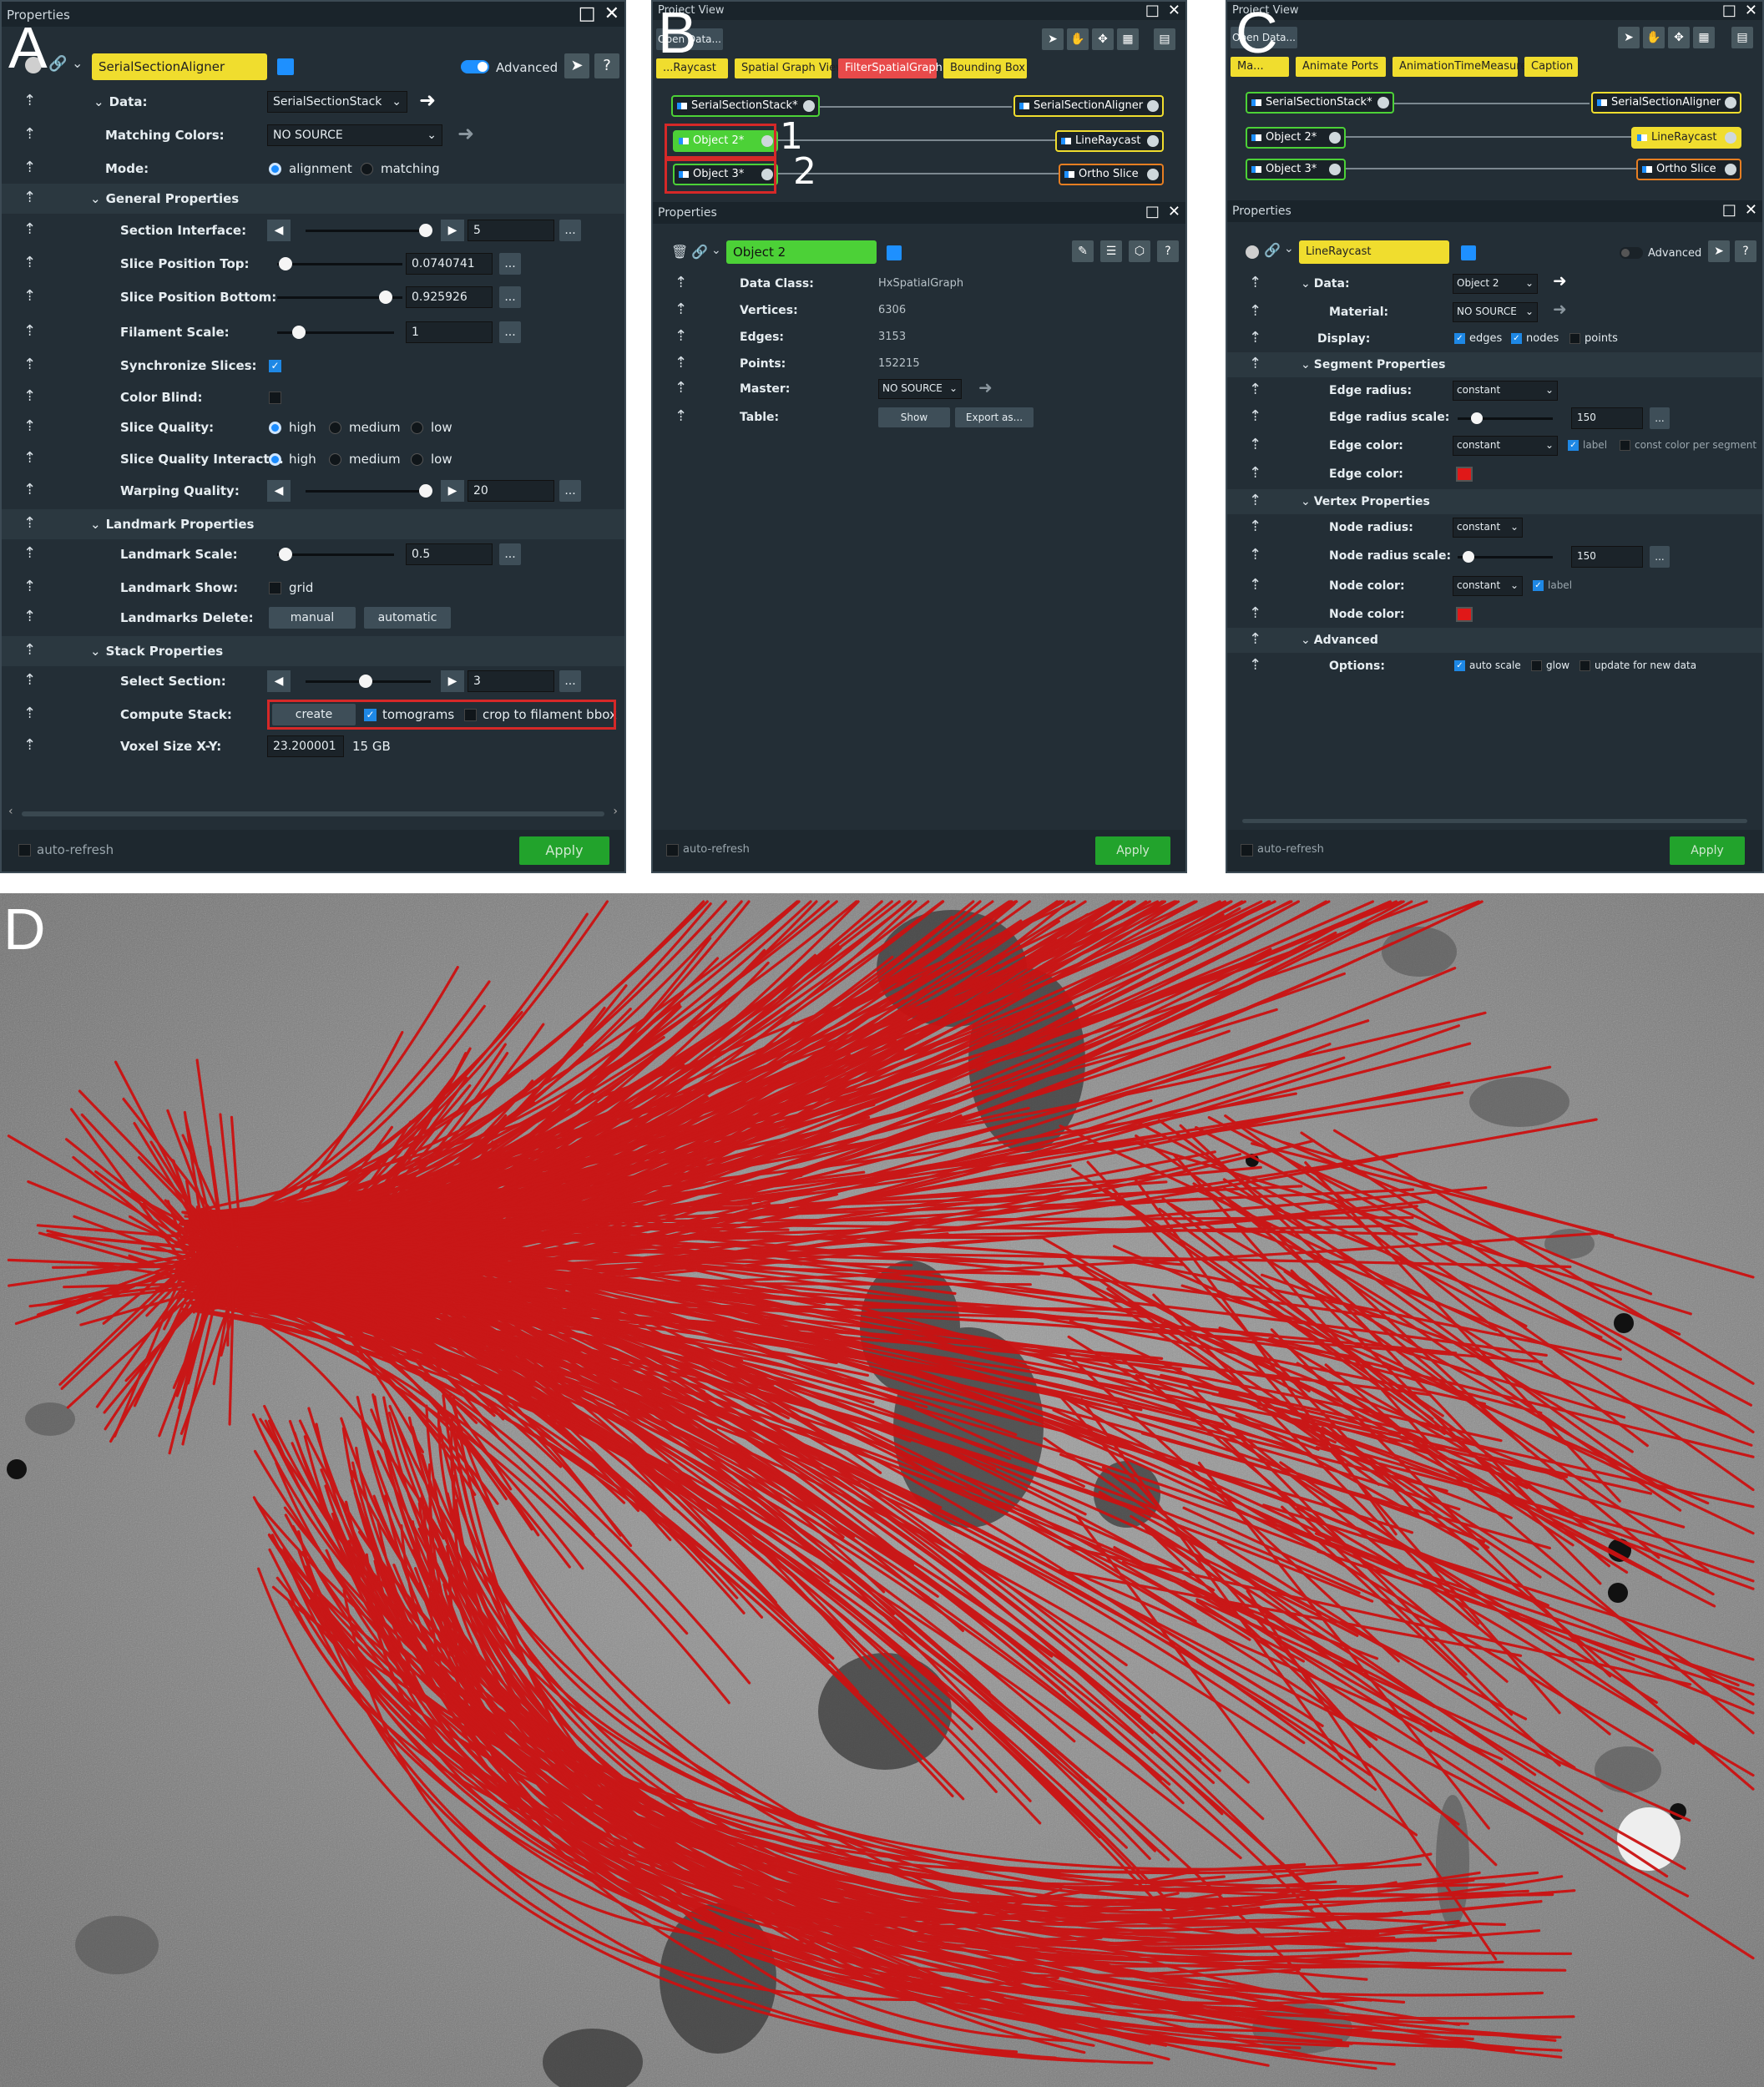  I want to click on object-name: Object 2, so click(801, 252).